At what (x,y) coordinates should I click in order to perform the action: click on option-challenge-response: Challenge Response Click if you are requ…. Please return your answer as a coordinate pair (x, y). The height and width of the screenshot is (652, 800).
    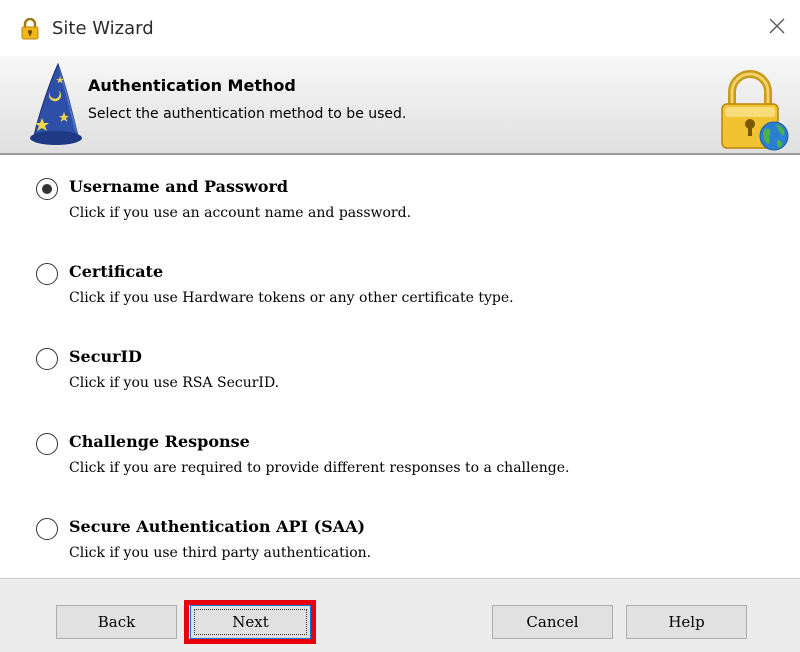
    Looking at the image, I should click on (400, 448).